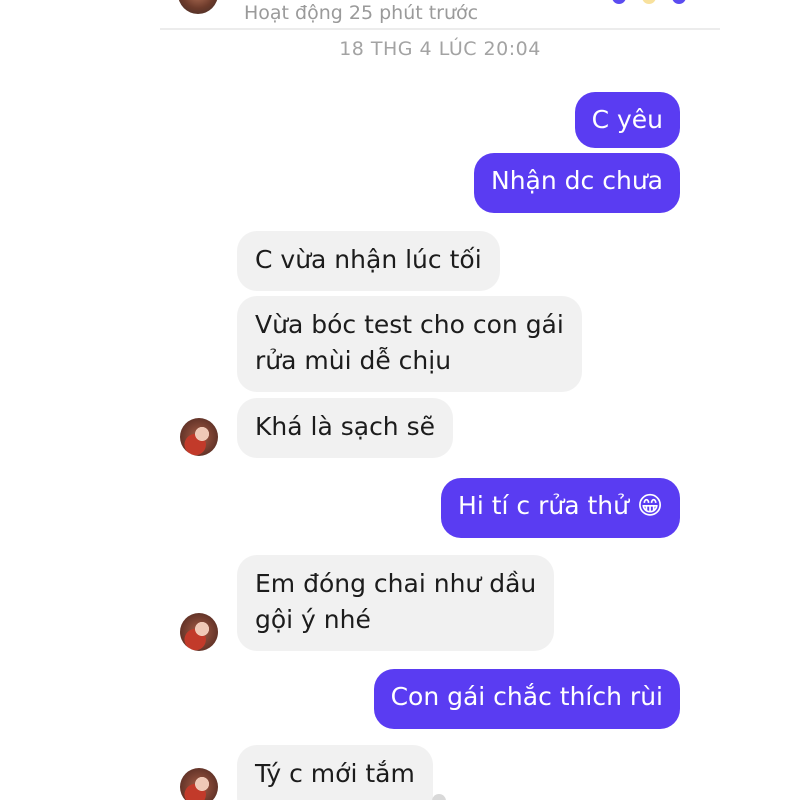  I want to click on message-text: Hi tí c rửa thử 😁, so click(560, 505).